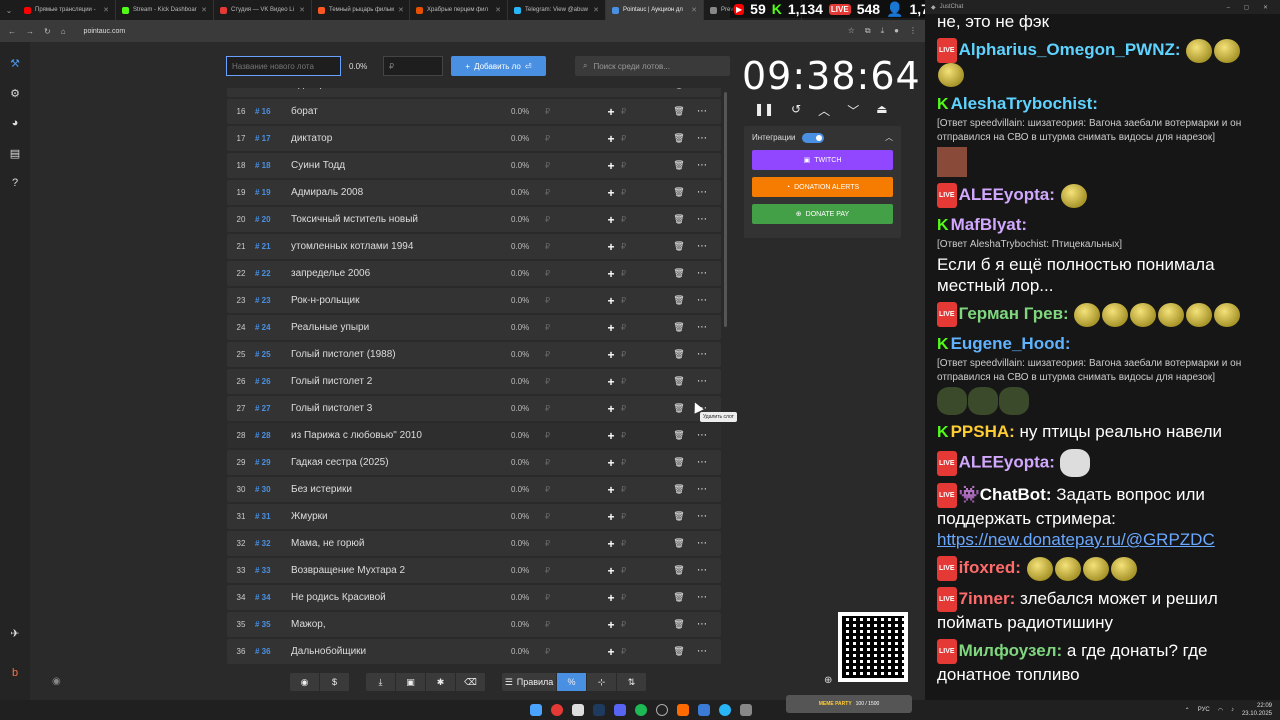 Image resolution: width=1280 pixels, height=720 pixels. I want to click on lot-row: 21 # 21 утомленных котлами 1994 0.0% ₽ + ₽ 🗑 ⋯, so click(474, 246).